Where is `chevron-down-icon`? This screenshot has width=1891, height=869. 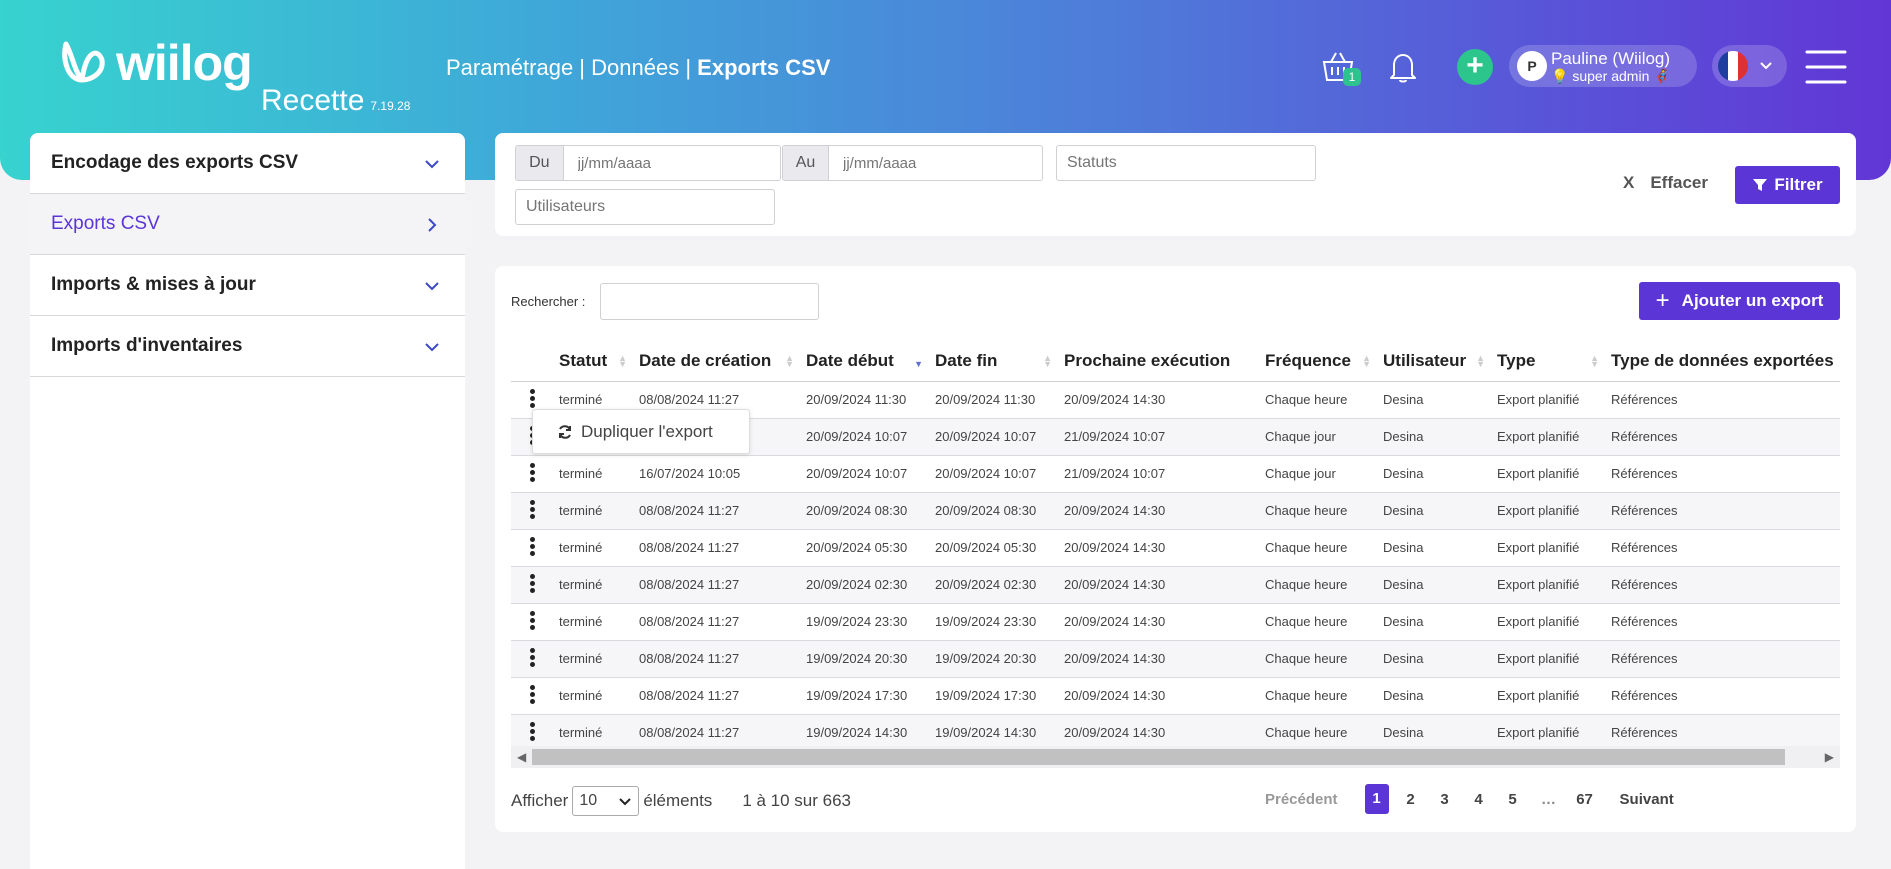
chevron-down-icon is located at coordinates (432, 347).